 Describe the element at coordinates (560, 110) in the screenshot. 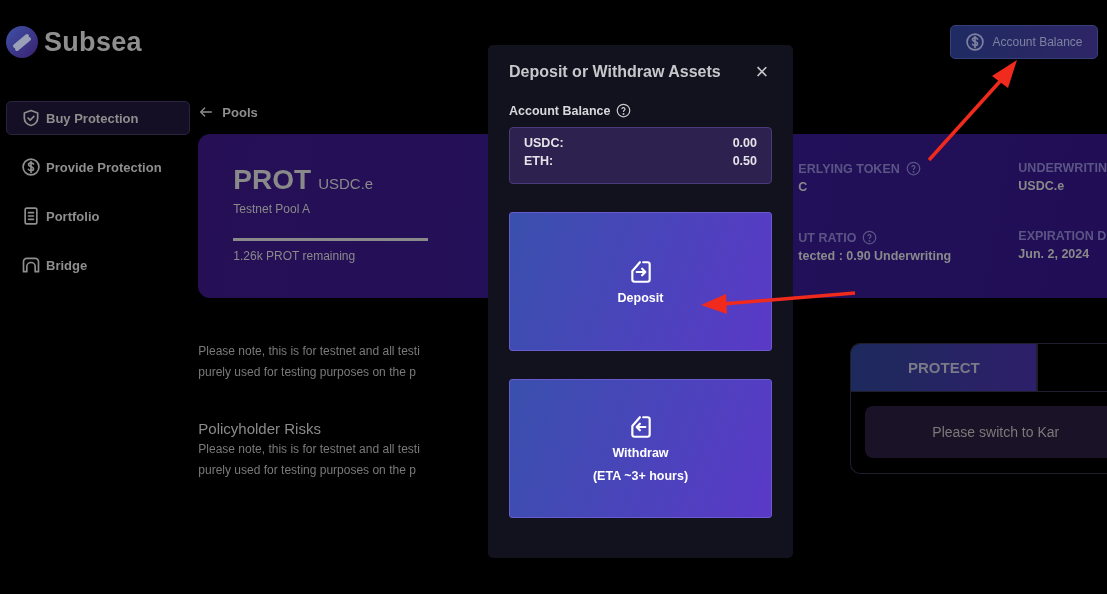

I see `balance-label: Account Balance` at that location.